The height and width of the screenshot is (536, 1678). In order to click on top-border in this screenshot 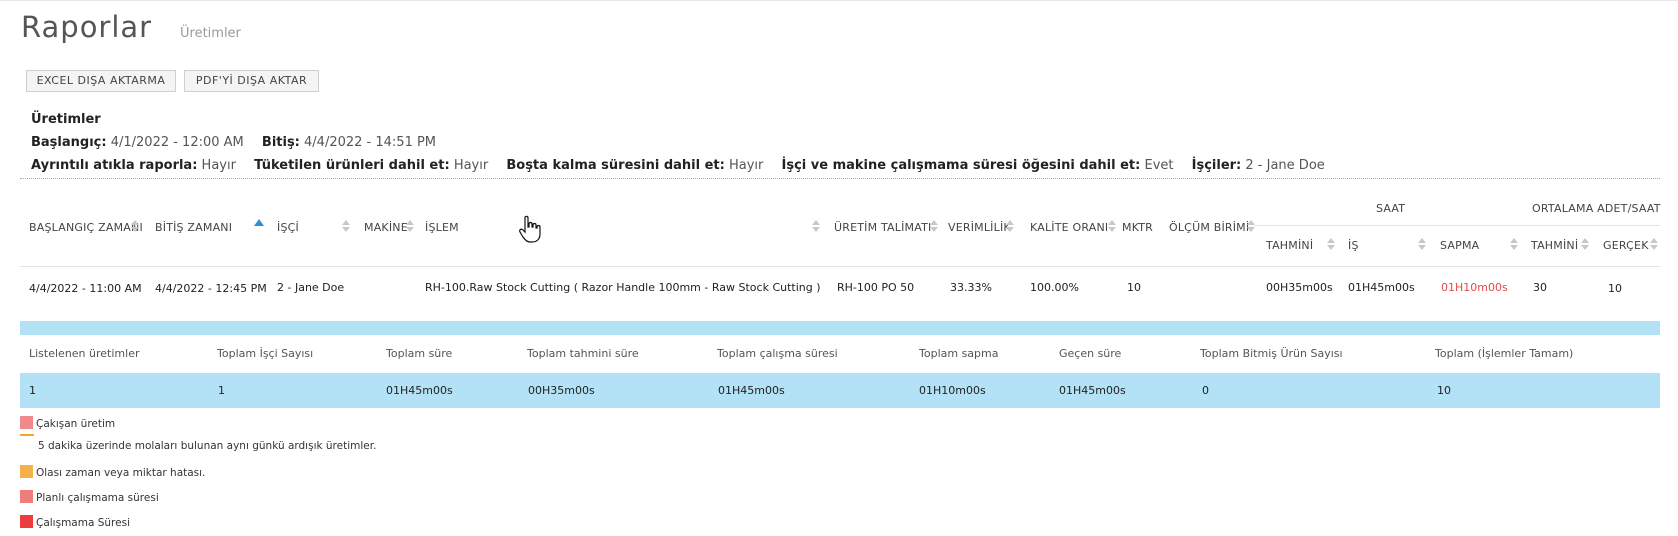, I will do `click(839, 0)`.